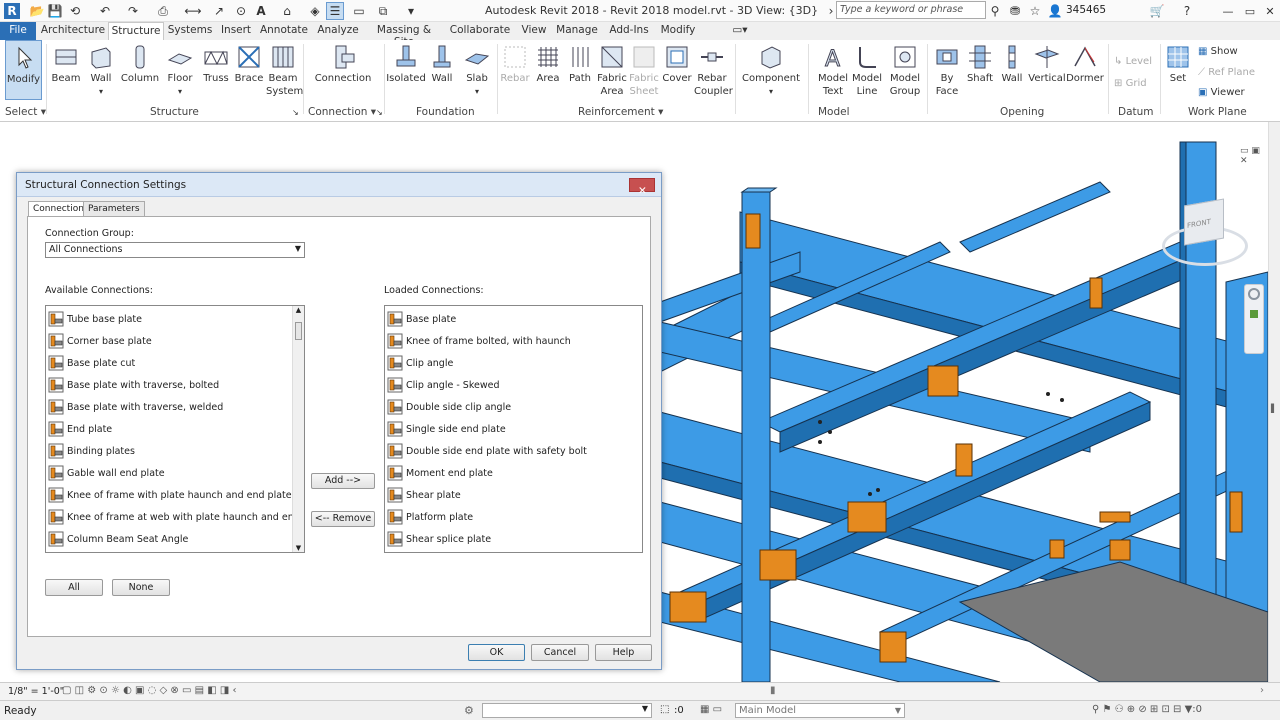  Describe the element at coordinates (677, 62) in the screenshot. I see `cover-button: Cover` at that location.